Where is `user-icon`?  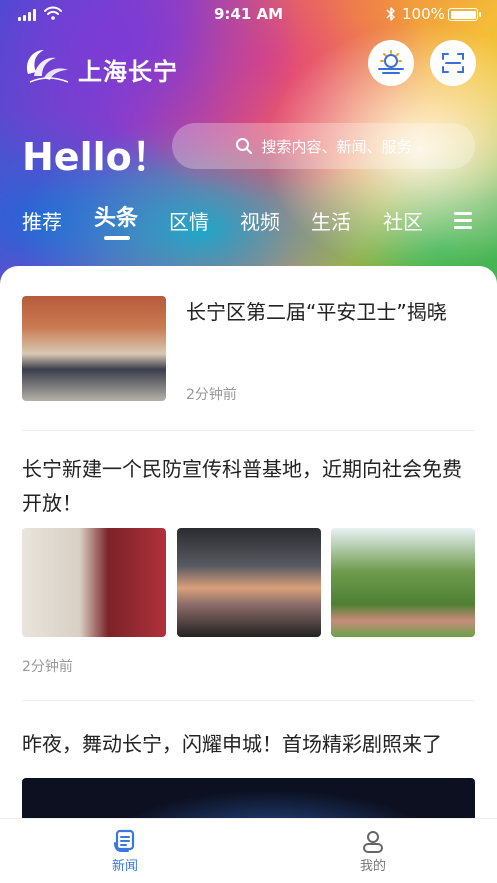
user-icon is located at coordinates (373, 842).